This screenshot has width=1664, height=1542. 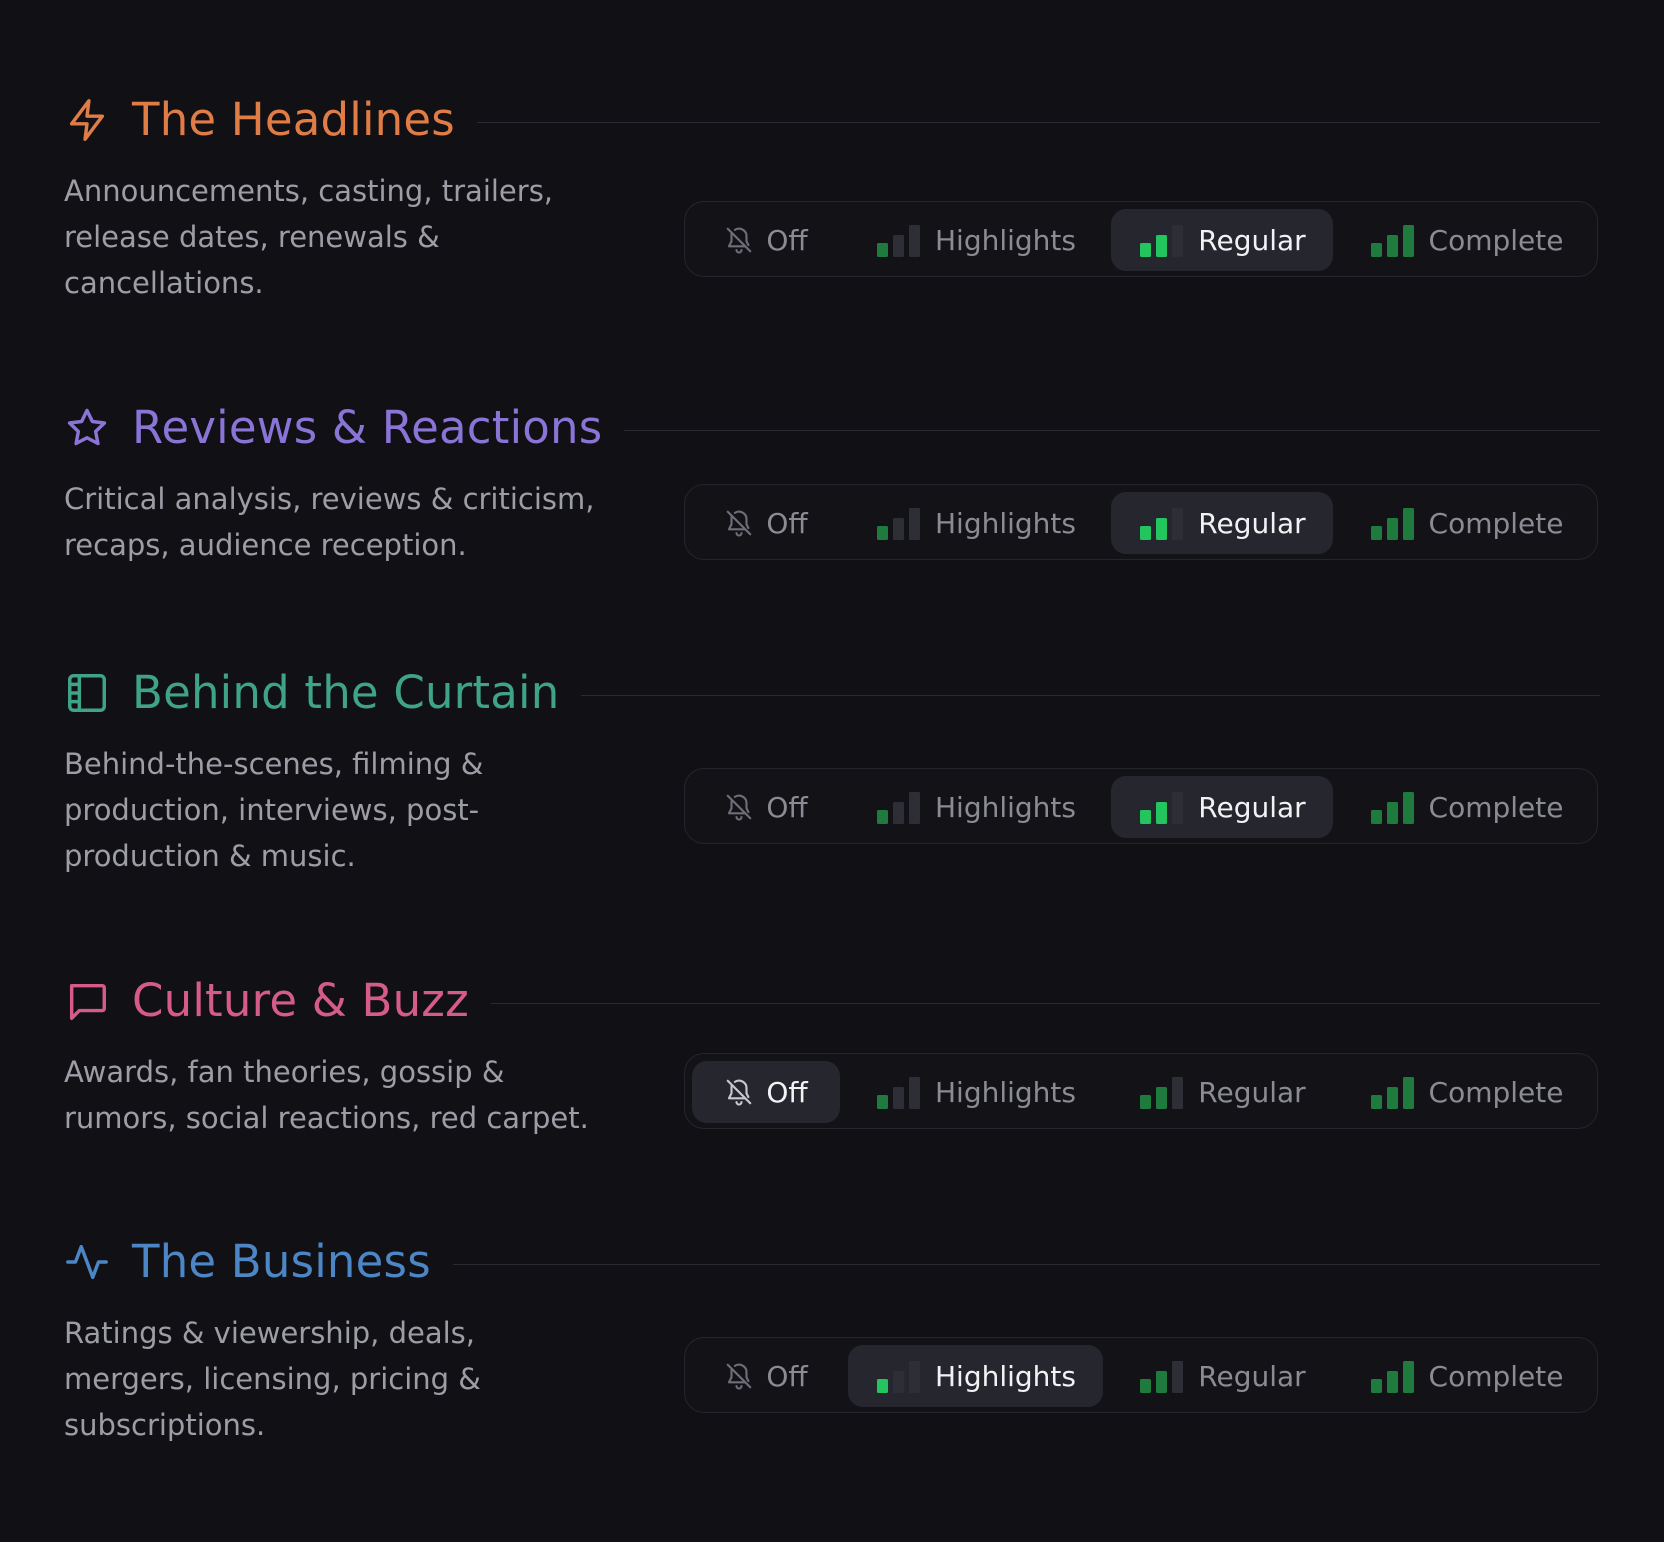 I want to click on activity-pulse-icon, so click(x=87, y=1262).